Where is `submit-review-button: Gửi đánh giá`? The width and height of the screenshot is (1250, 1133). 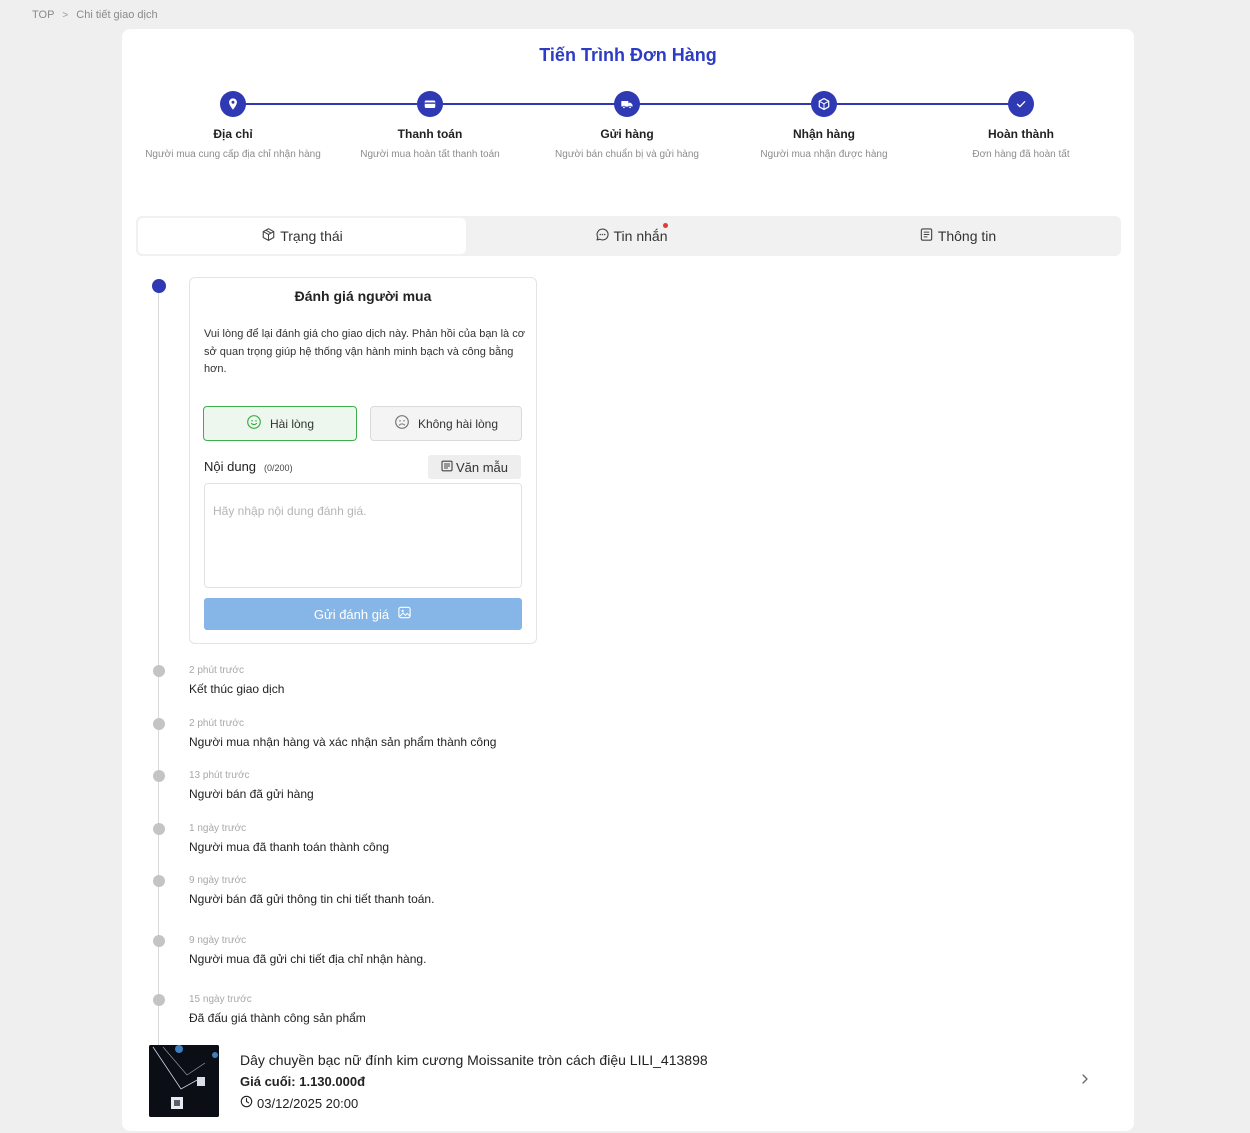
submit-review-button: Gửi đánh giá is located at coordinates (363, 614).